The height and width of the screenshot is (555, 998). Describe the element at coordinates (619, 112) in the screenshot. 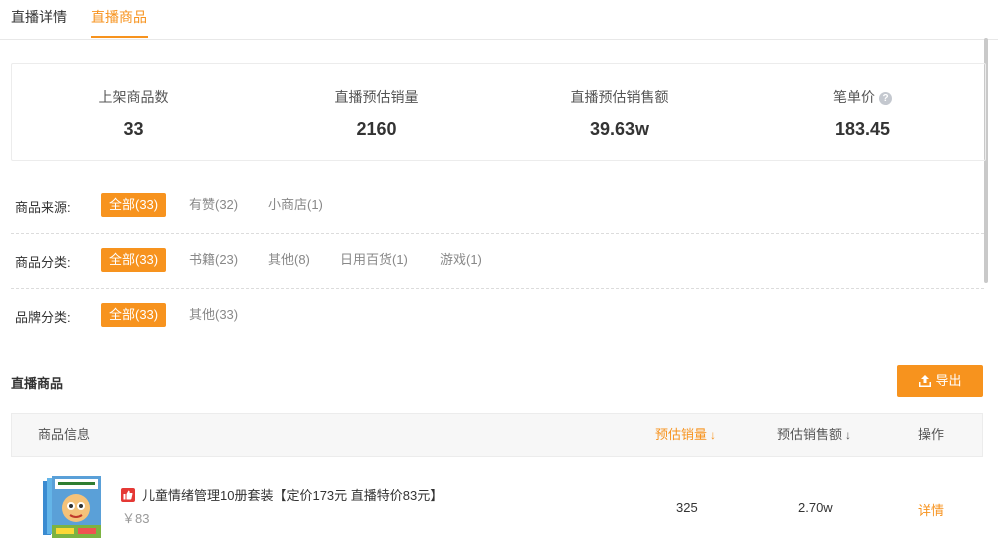

I see `stat-est-revenue: 直播预估销售额 39.63w` at that location.